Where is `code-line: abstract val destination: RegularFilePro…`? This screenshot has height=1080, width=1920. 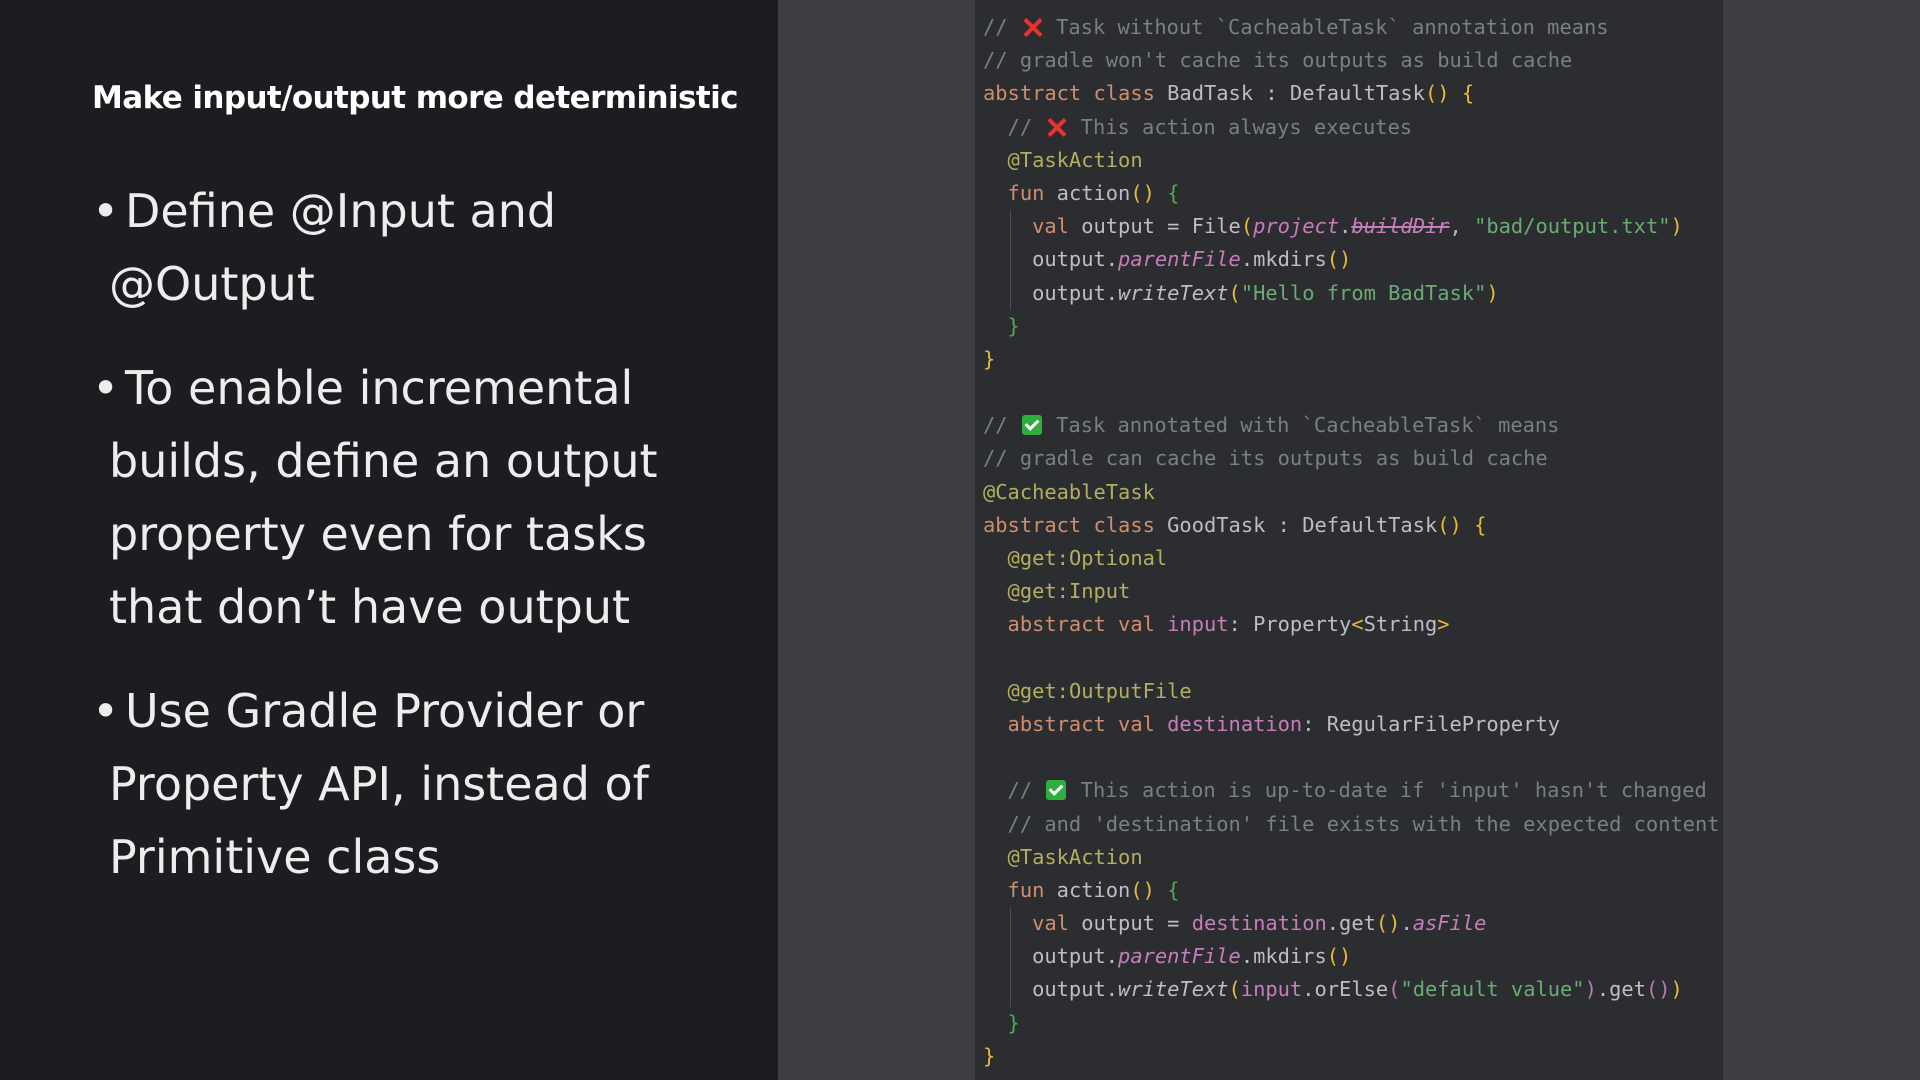
code-line: abstract val destination: RegularFilePro… is located at coordinates (1351, 724).